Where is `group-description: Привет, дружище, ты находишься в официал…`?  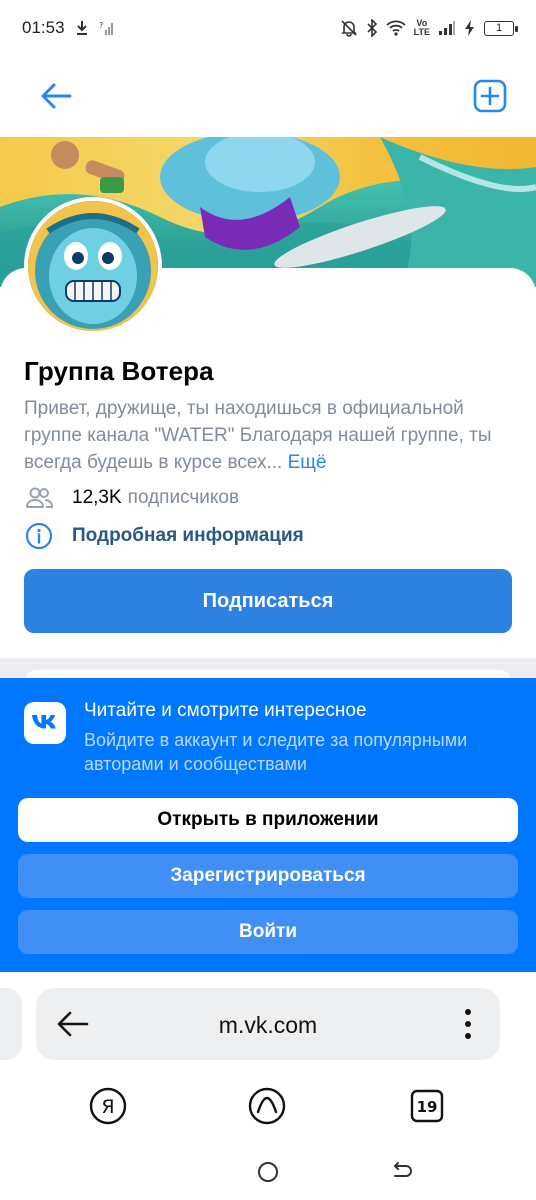 group-description: Привет, дружище, ты находишься в официал… is located at coordinates (258, 435).